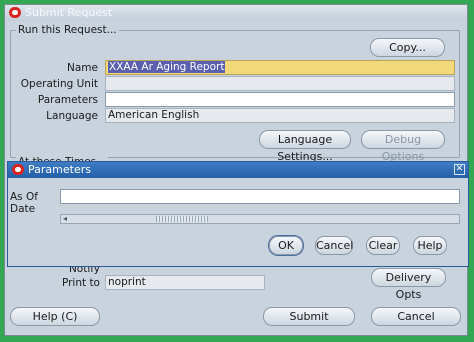 The height and width of the screenshot is (342, 474). Describe the element at coordinates (408, 284) in the screenshot. I see `delivery-opts-button: Delivery Opts` at that location.